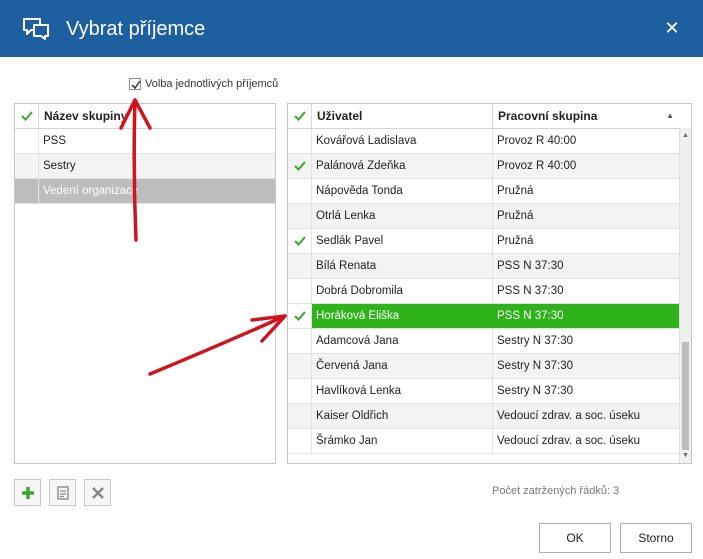  I want to click on chat-icon, so click(36, 29).